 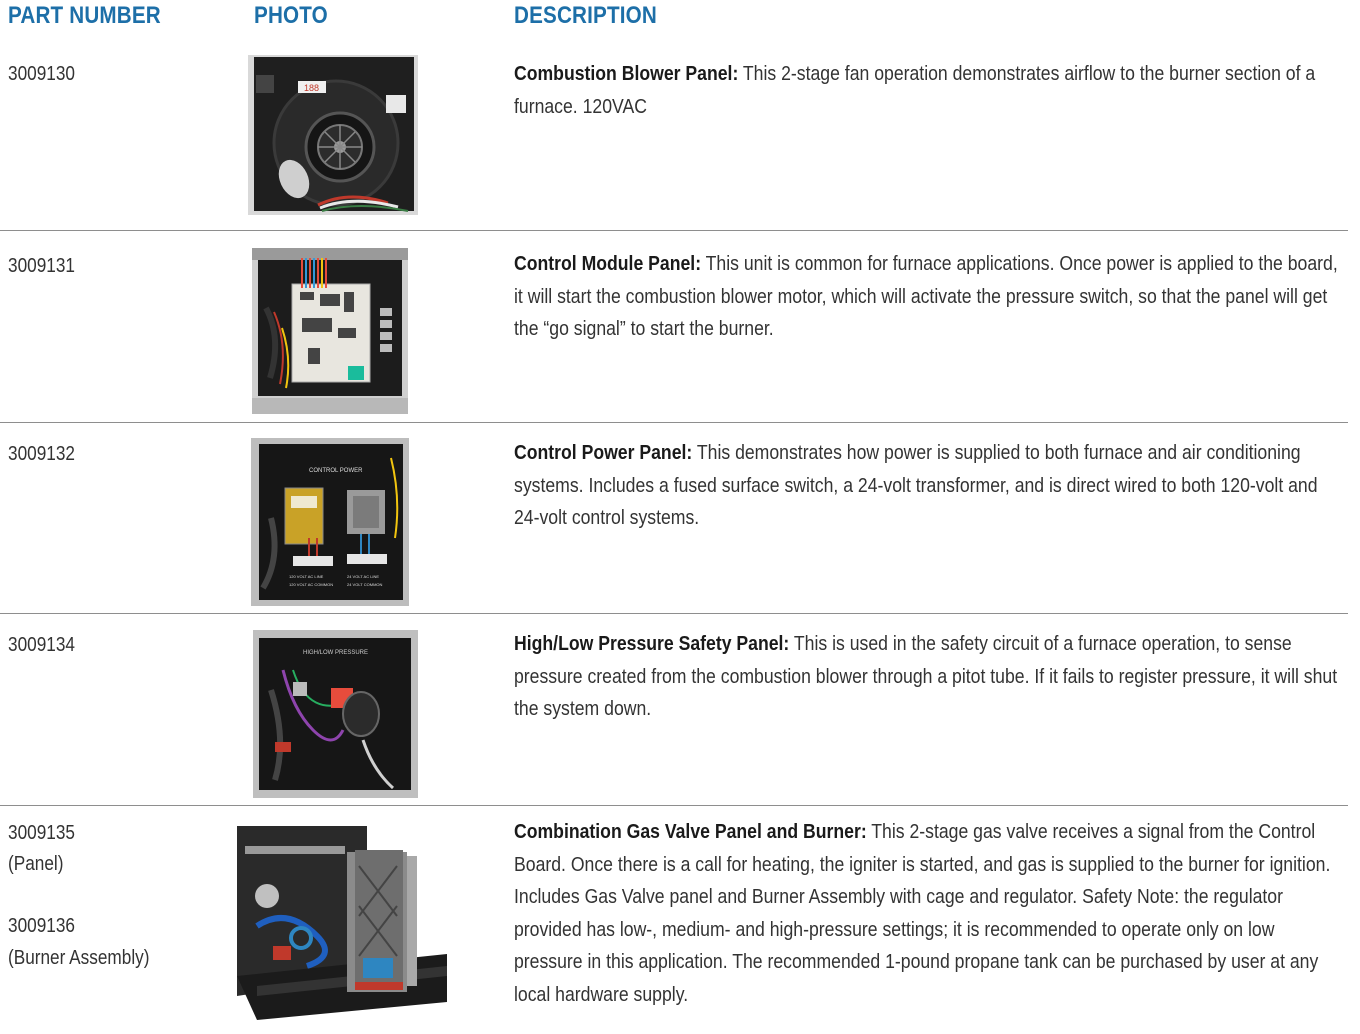 I want to click on photo-label-24v-line: 24 VOLT AC LINE, so click(x=363, y=576).